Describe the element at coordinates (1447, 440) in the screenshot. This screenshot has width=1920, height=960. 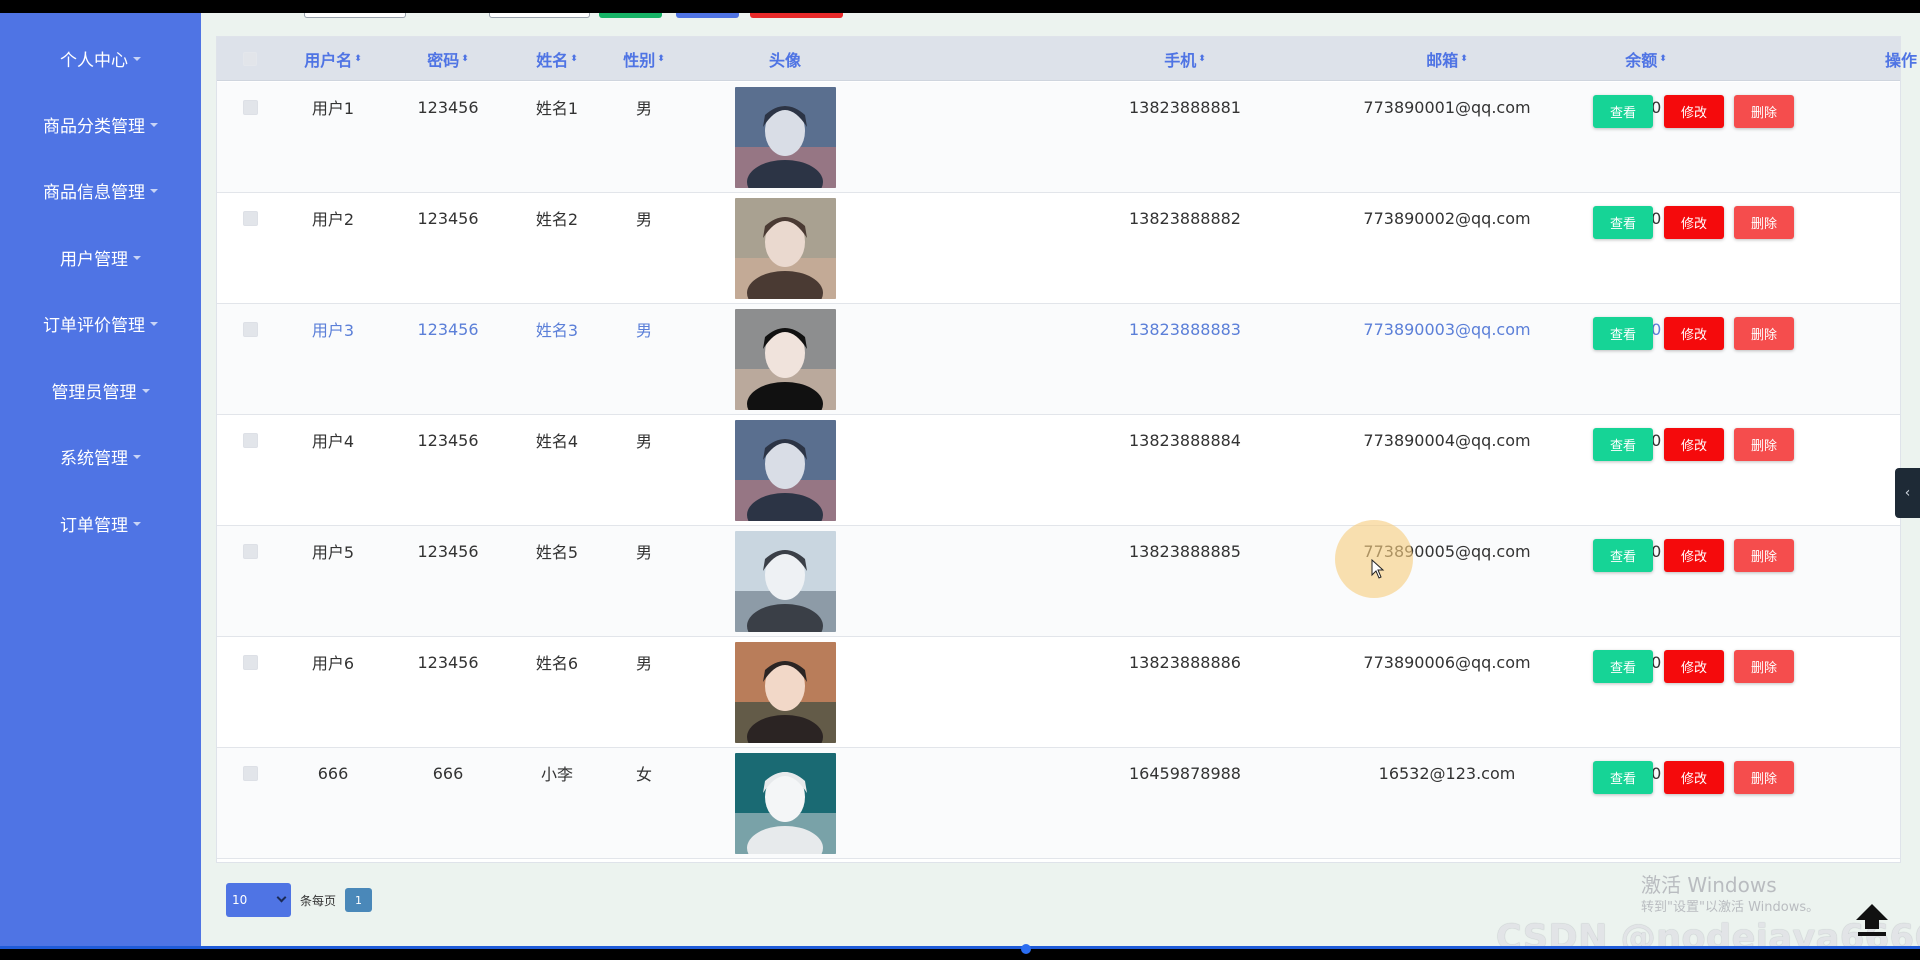
I see `cell-email: 773890004@qq.com` at that location.